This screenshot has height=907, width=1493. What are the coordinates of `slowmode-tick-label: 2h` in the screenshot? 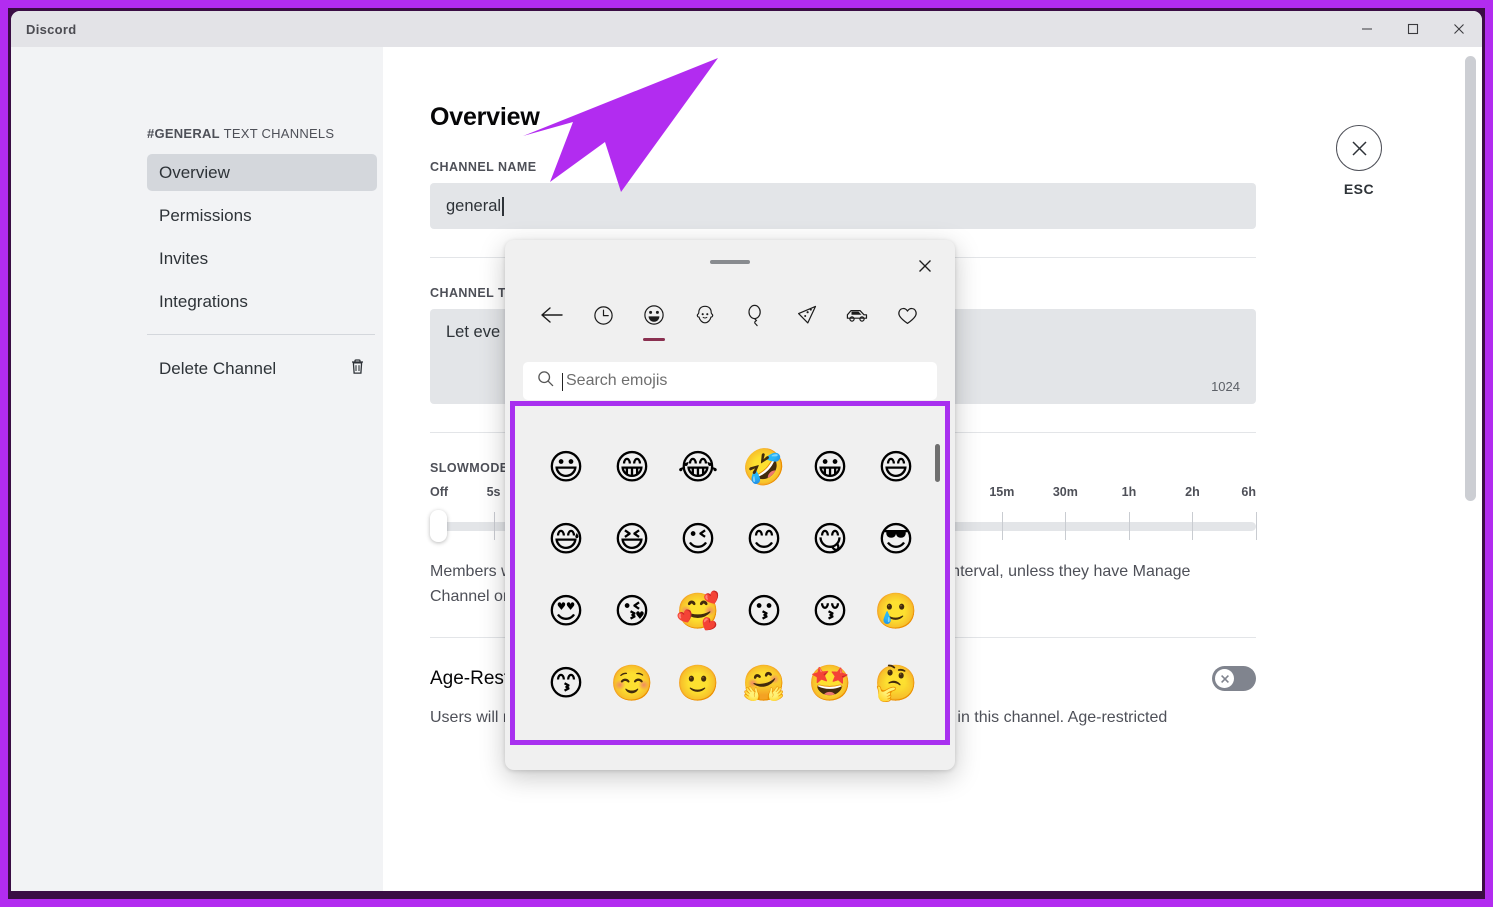 It's located at (1192, 492).